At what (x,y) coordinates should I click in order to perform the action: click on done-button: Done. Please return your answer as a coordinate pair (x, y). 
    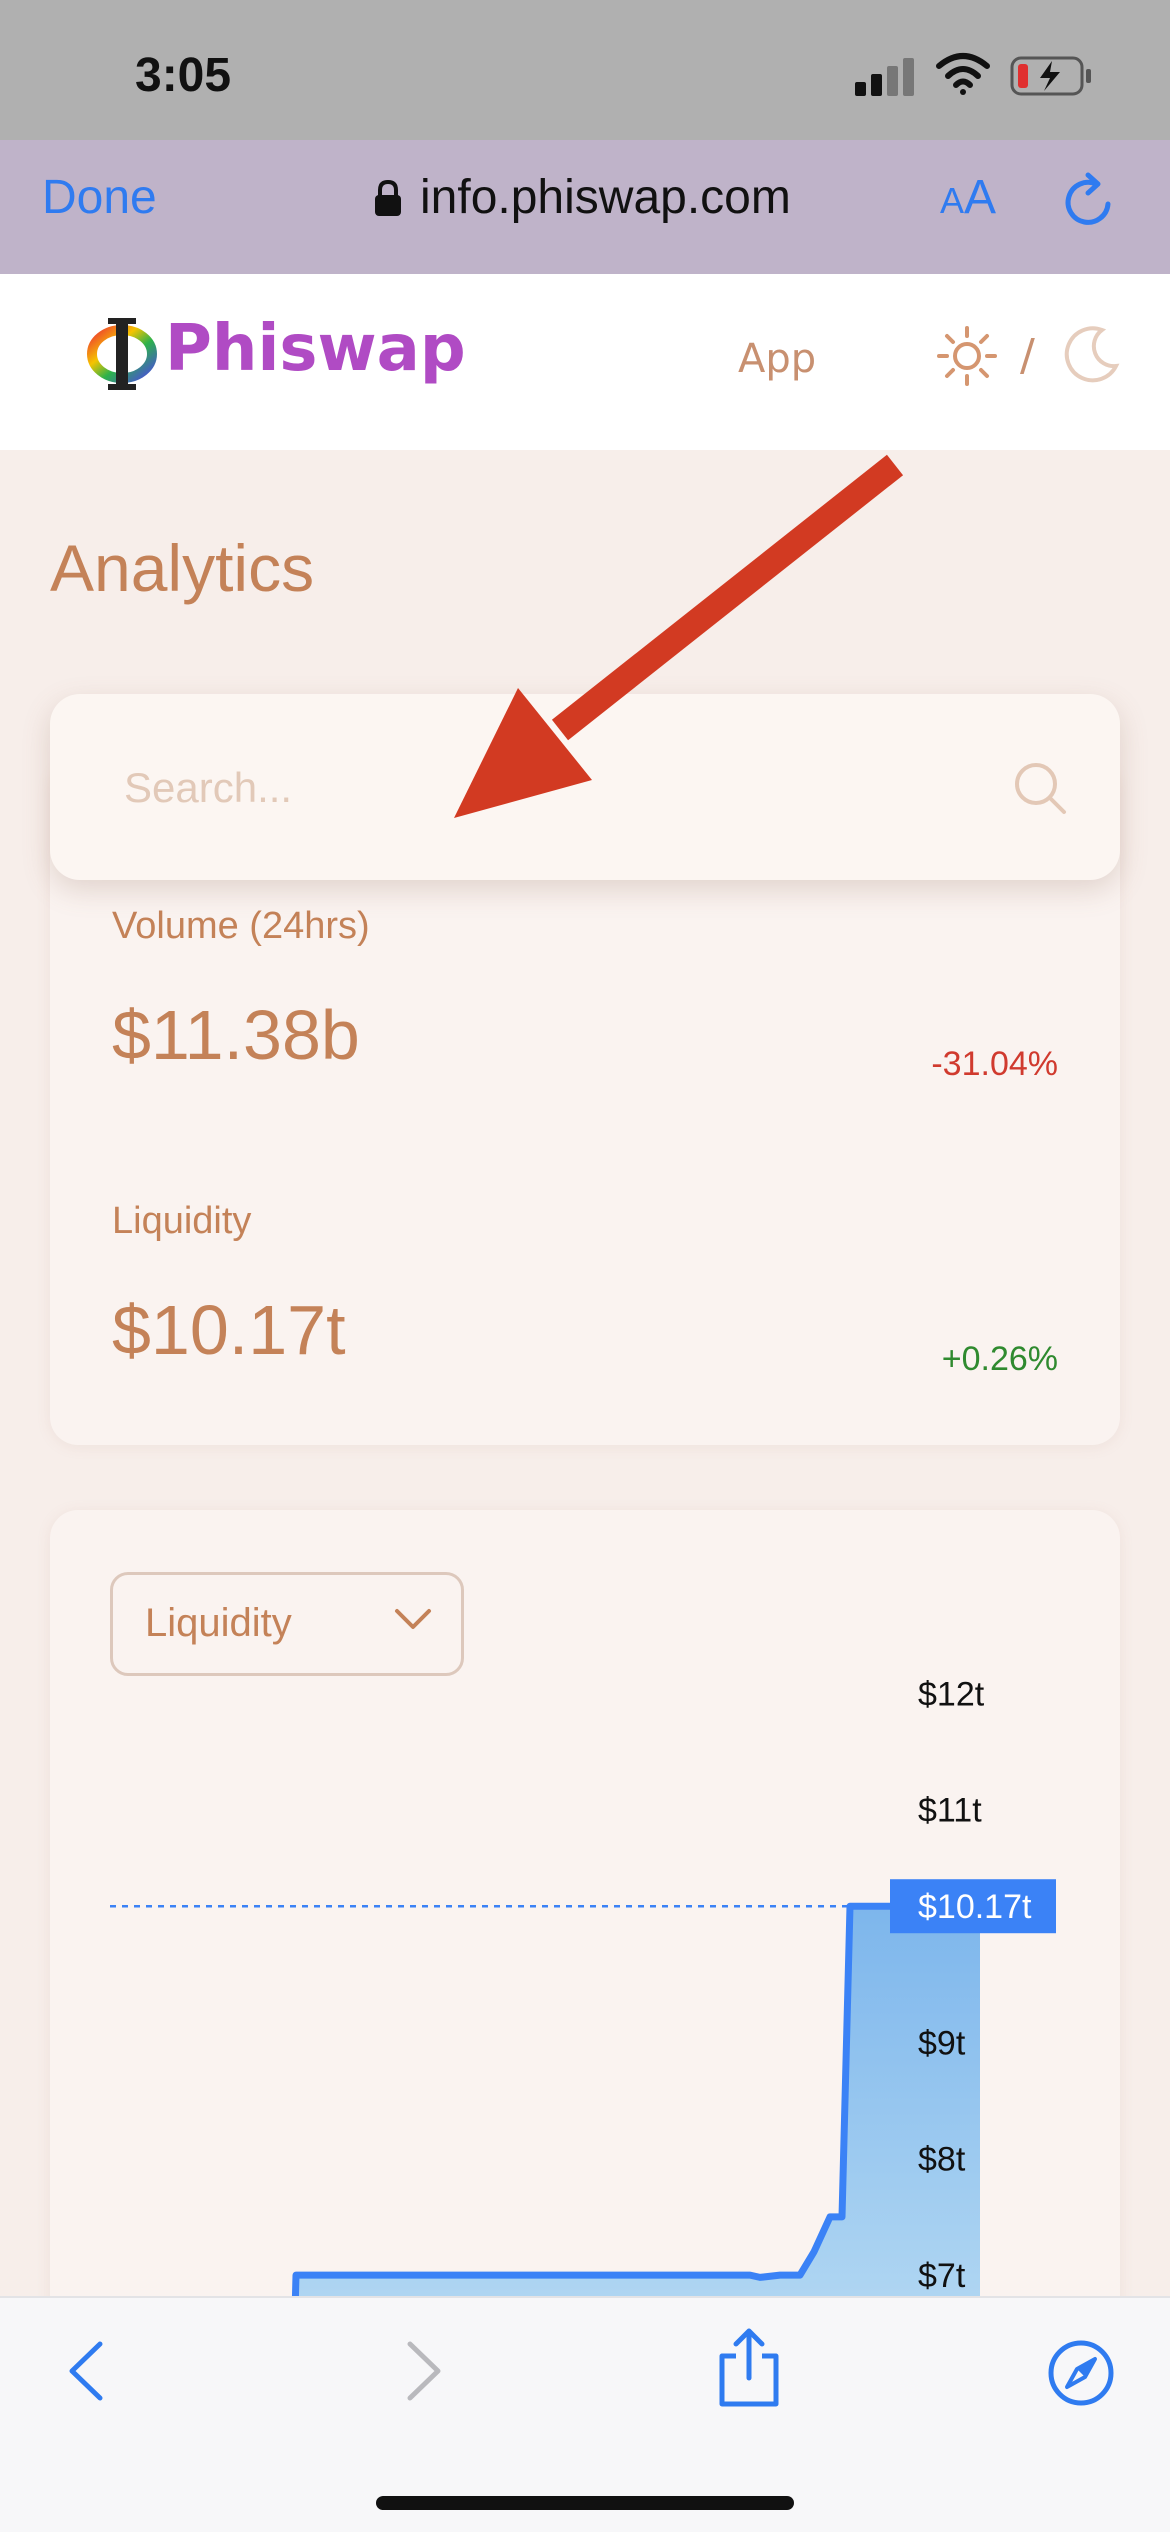
    Looking at the image, I should click on (99, 197).